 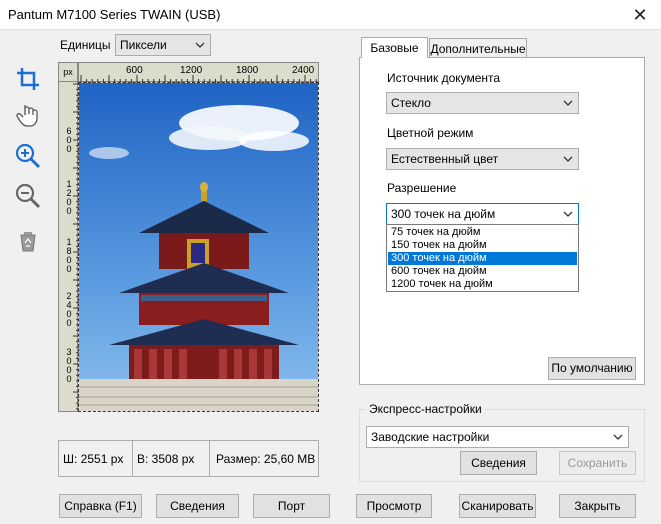 I want to click on preview-button: Просмотр, so click(x=394, y=506).